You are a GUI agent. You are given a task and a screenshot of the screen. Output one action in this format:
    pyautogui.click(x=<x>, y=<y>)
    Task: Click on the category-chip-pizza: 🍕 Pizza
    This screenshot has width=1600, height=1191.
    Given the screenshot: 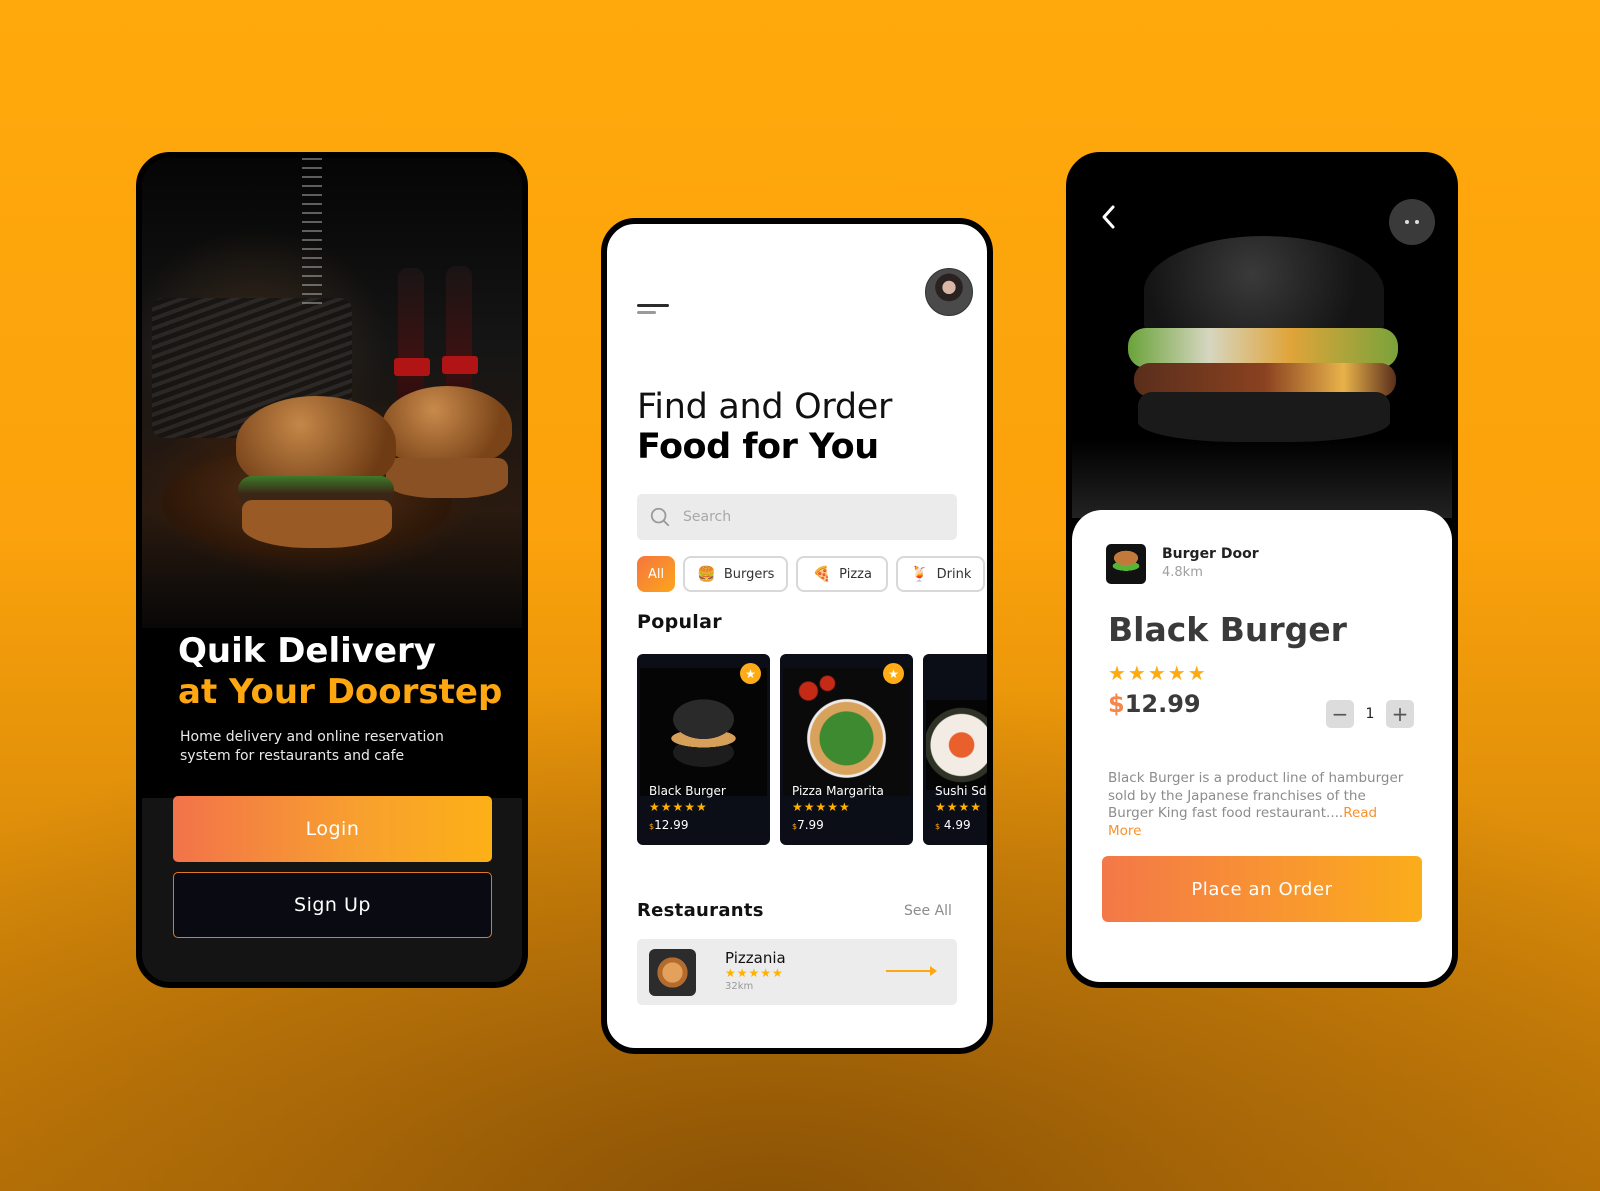 What is the action you would take?
    pyautogui.click(x=842, y=574)
    